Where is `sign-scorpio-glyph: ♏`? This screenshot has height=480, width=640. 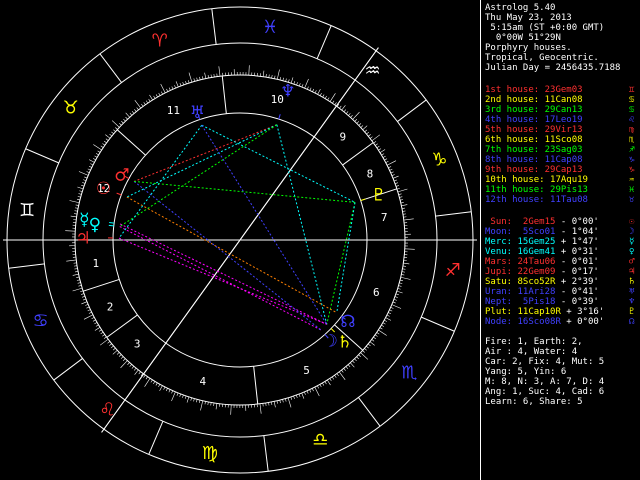 sign-scorpio-glyph: ♏ is located at coordinates (409, 373).